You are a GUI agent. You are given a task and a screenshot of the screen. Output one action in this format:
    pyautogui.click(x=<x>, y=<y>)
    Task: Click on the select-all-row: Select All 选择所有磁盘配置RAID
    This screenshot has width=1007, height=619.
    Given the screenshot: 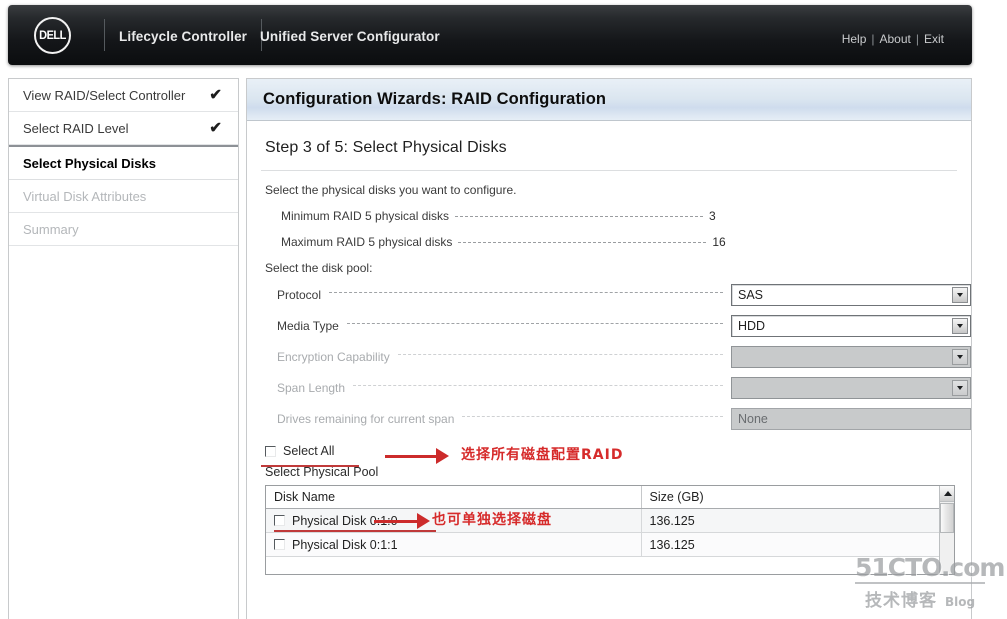 What is the action you would take?
    pyautogui.click(x=616, y=455)
    